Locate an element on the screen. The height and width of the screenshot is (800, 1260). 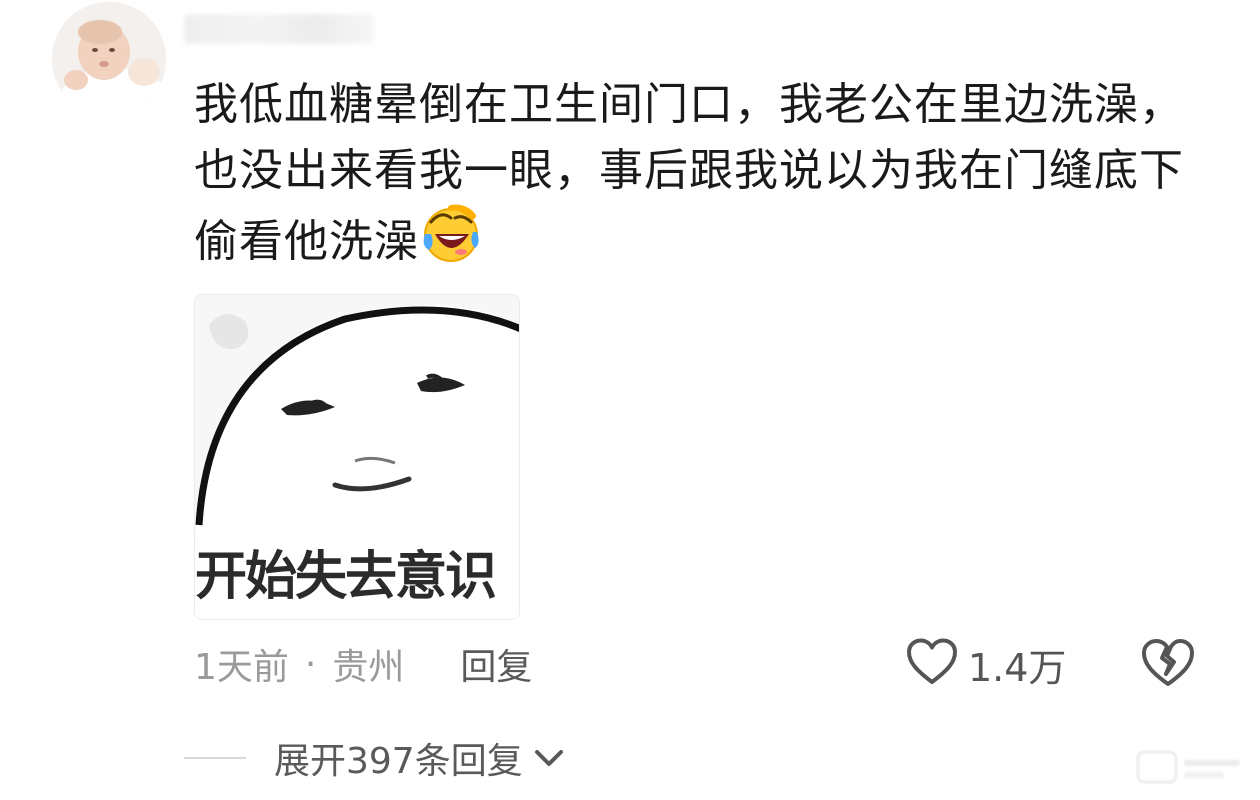
dislike-button is located at coordinates (1168, 664).